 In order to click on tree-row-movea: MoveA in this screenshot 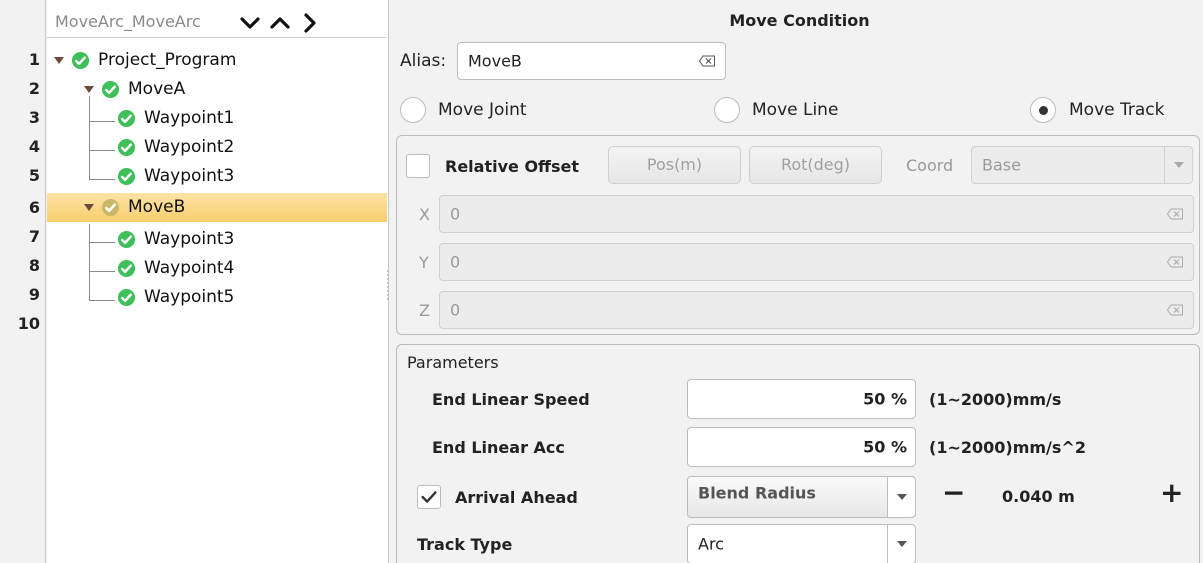, I will do `click(217, 89)`.